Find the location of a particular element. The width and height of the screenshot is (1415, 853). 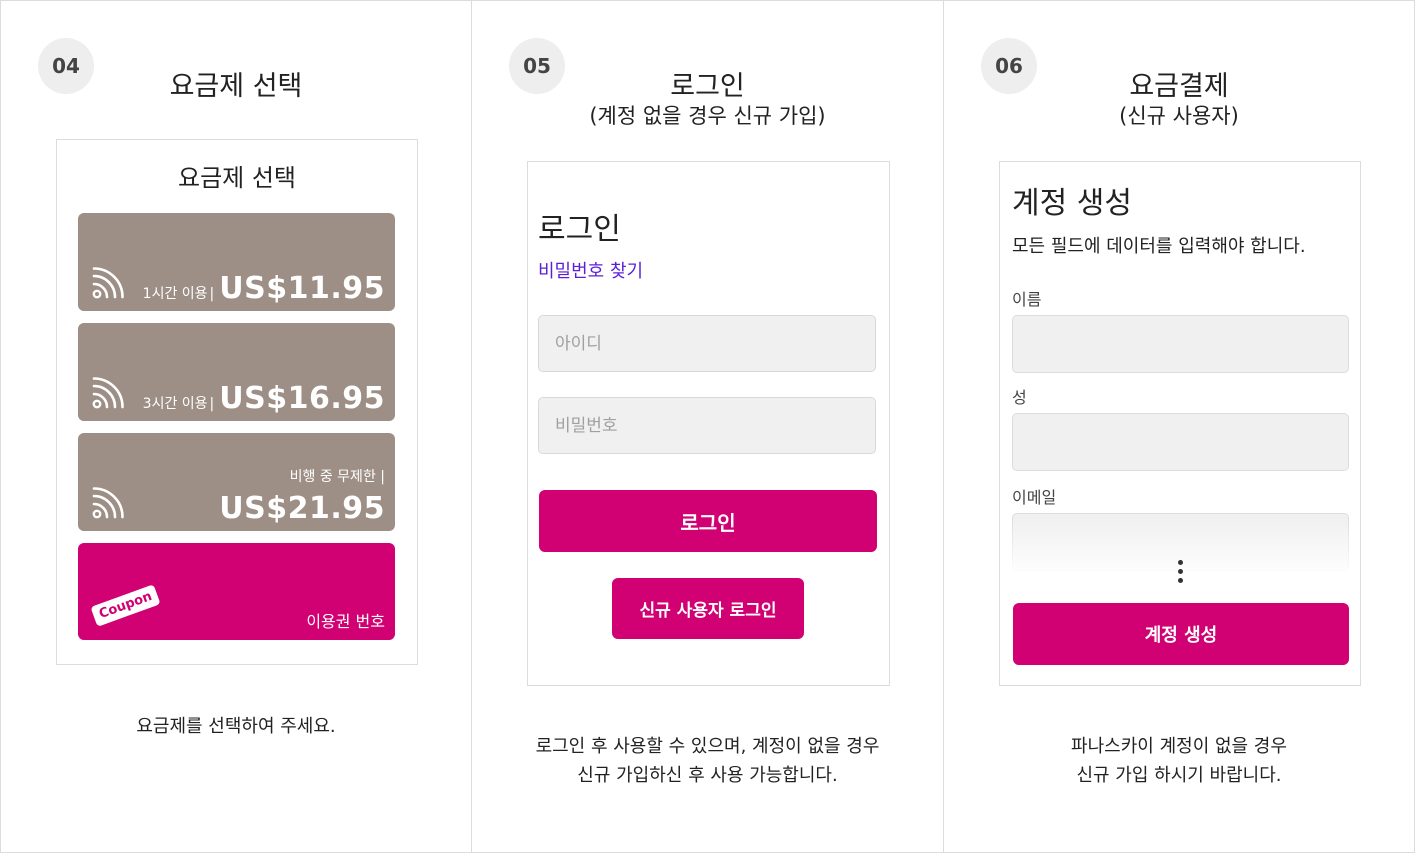

plan-duration: 비행 중 무제한 | is located at coordinates (337, 477).